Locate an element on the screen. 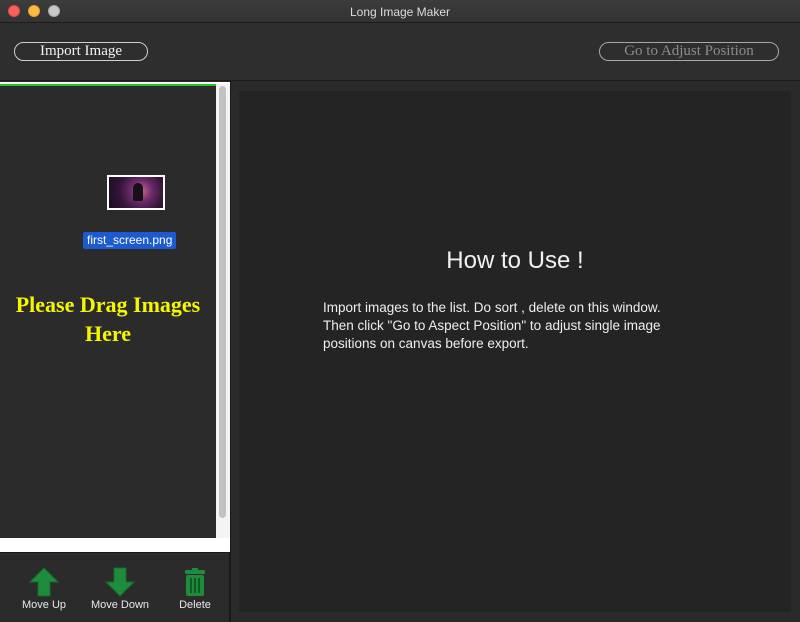 The width and height of the screenshot is (800, 622). drag-images-hint: Please Drag Images Here is located at coordinates (108, 319).